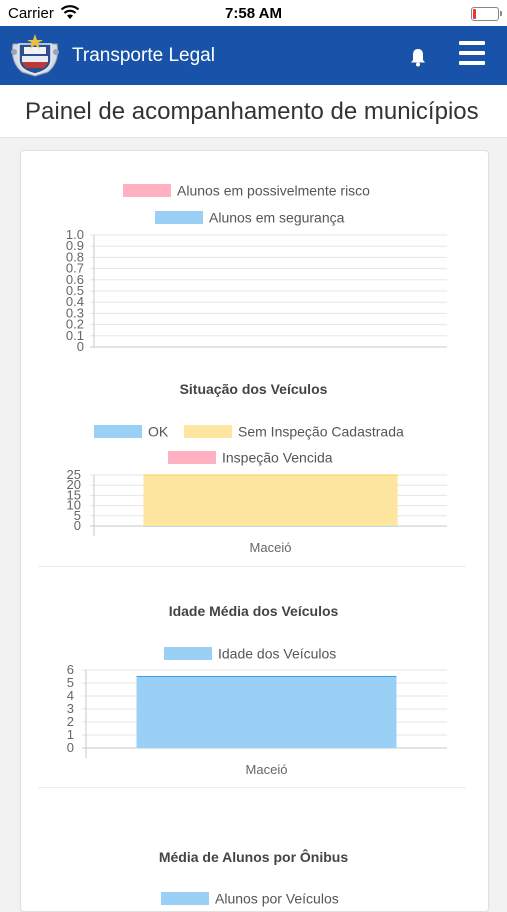  What do you see at coordinates (321, 431) in the screenshot?
I see `legend-label: Sem Inspeção Cadastrada` at bounding box center [321, 431].